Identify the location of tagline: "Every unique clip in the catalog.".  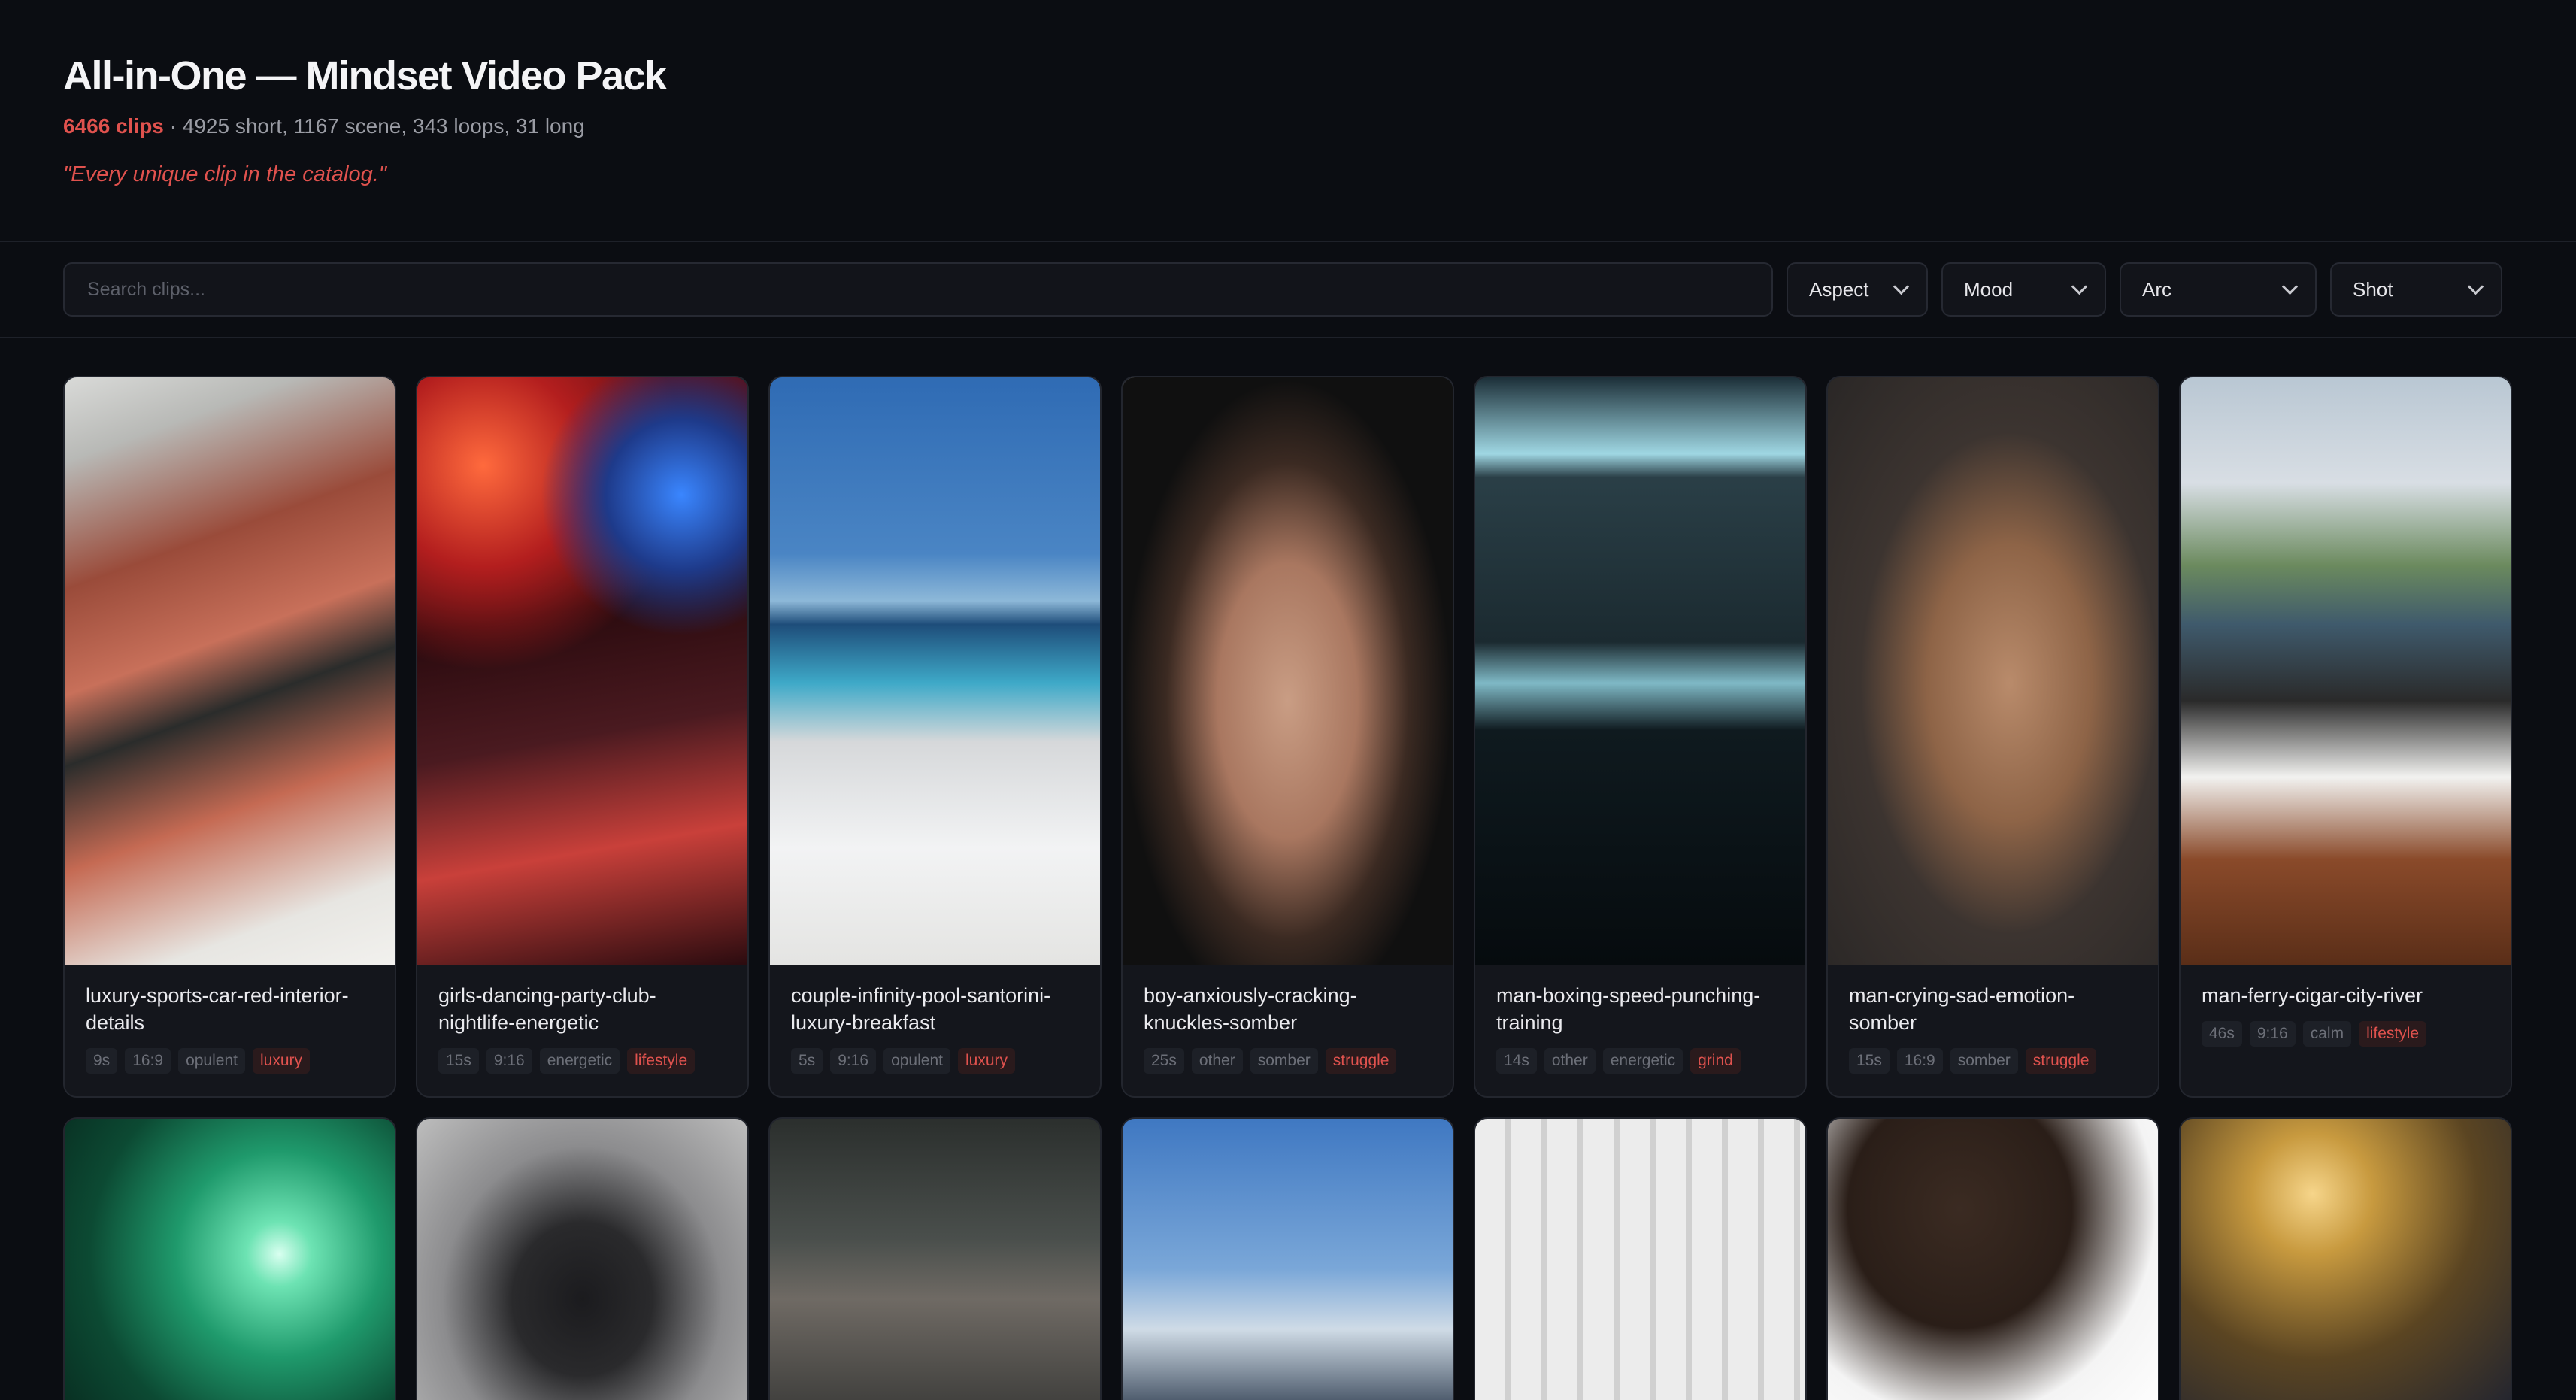
(225, 174).